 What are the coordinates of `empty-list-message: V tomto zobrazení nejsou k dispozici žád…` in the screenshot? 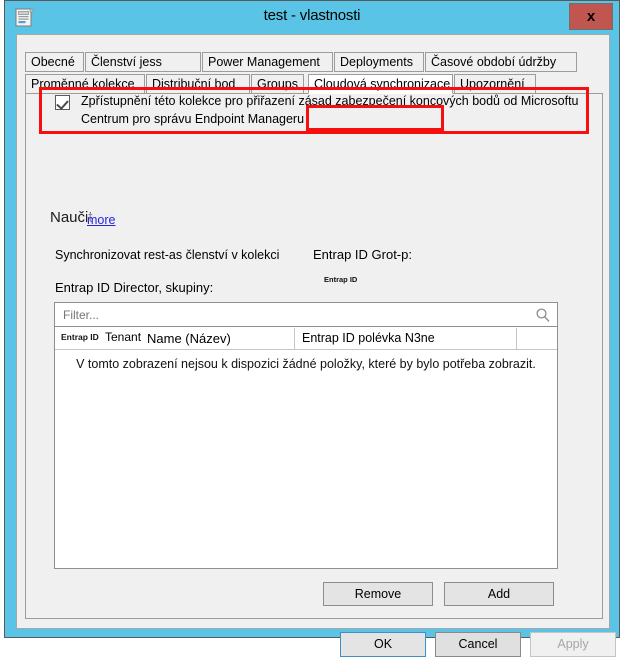 It's located at (306, 364).